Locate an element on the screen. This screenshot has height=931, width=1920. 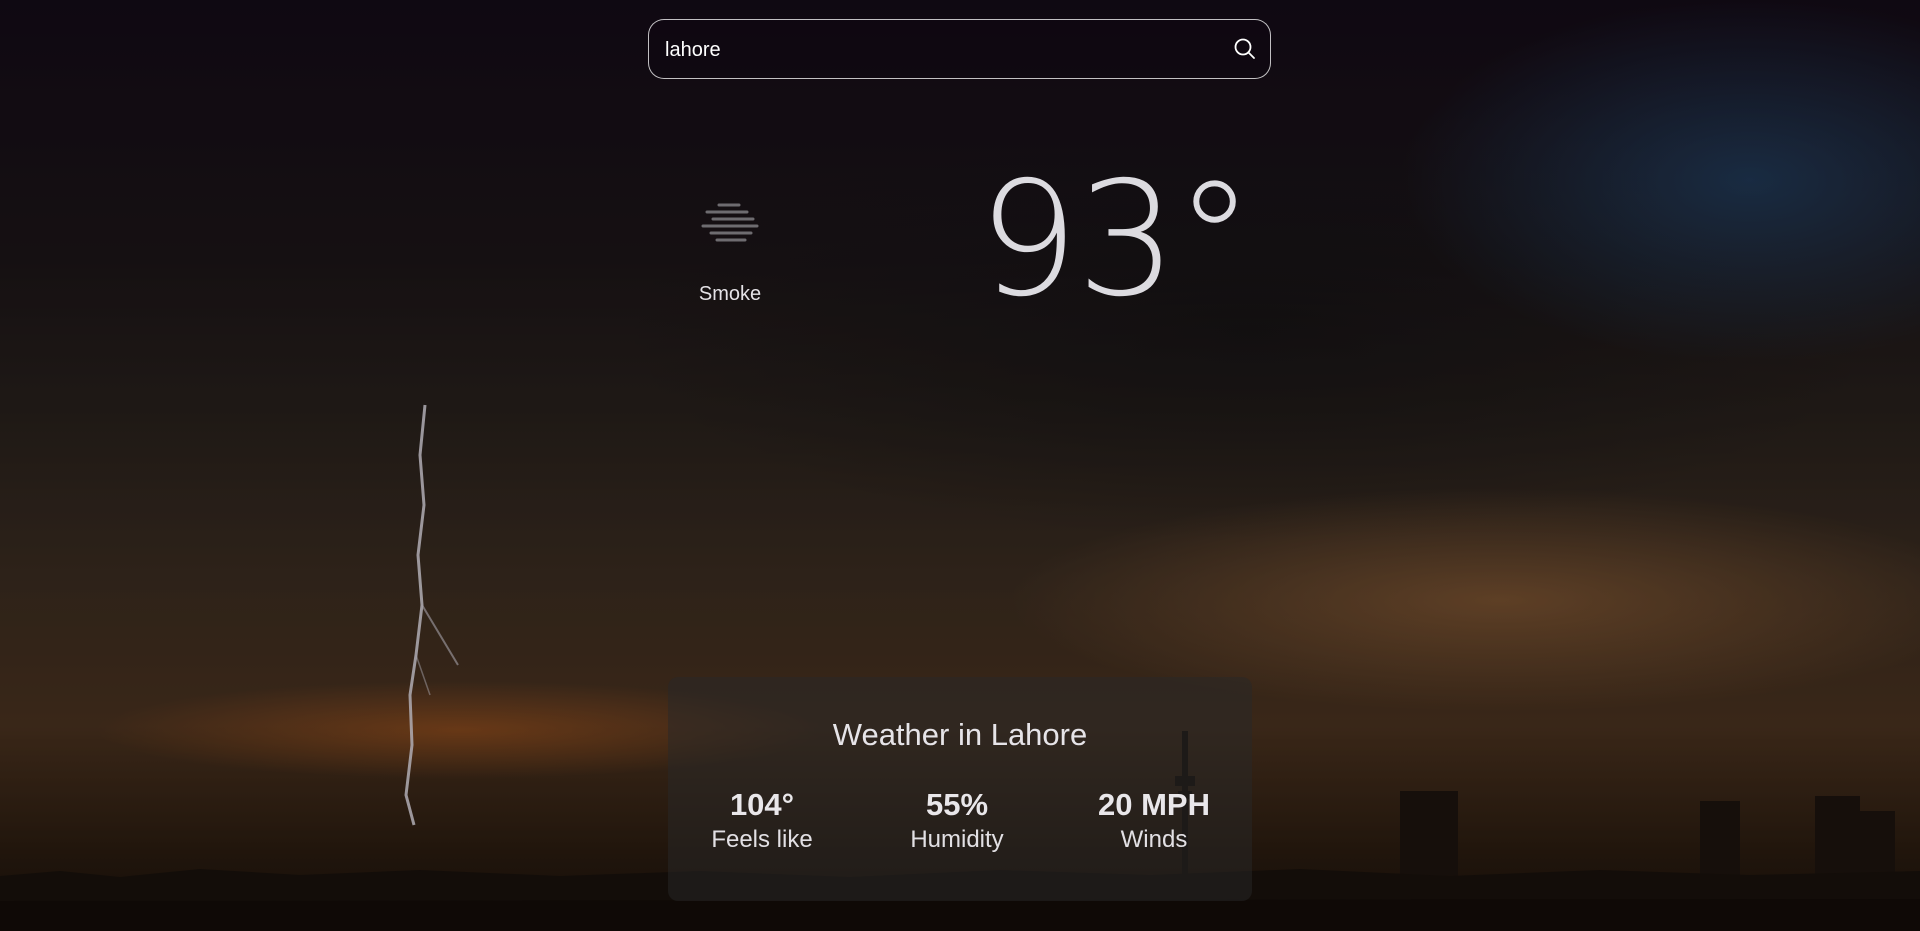
stat-value: 20 MPH is located at coordinates (1154, 804).